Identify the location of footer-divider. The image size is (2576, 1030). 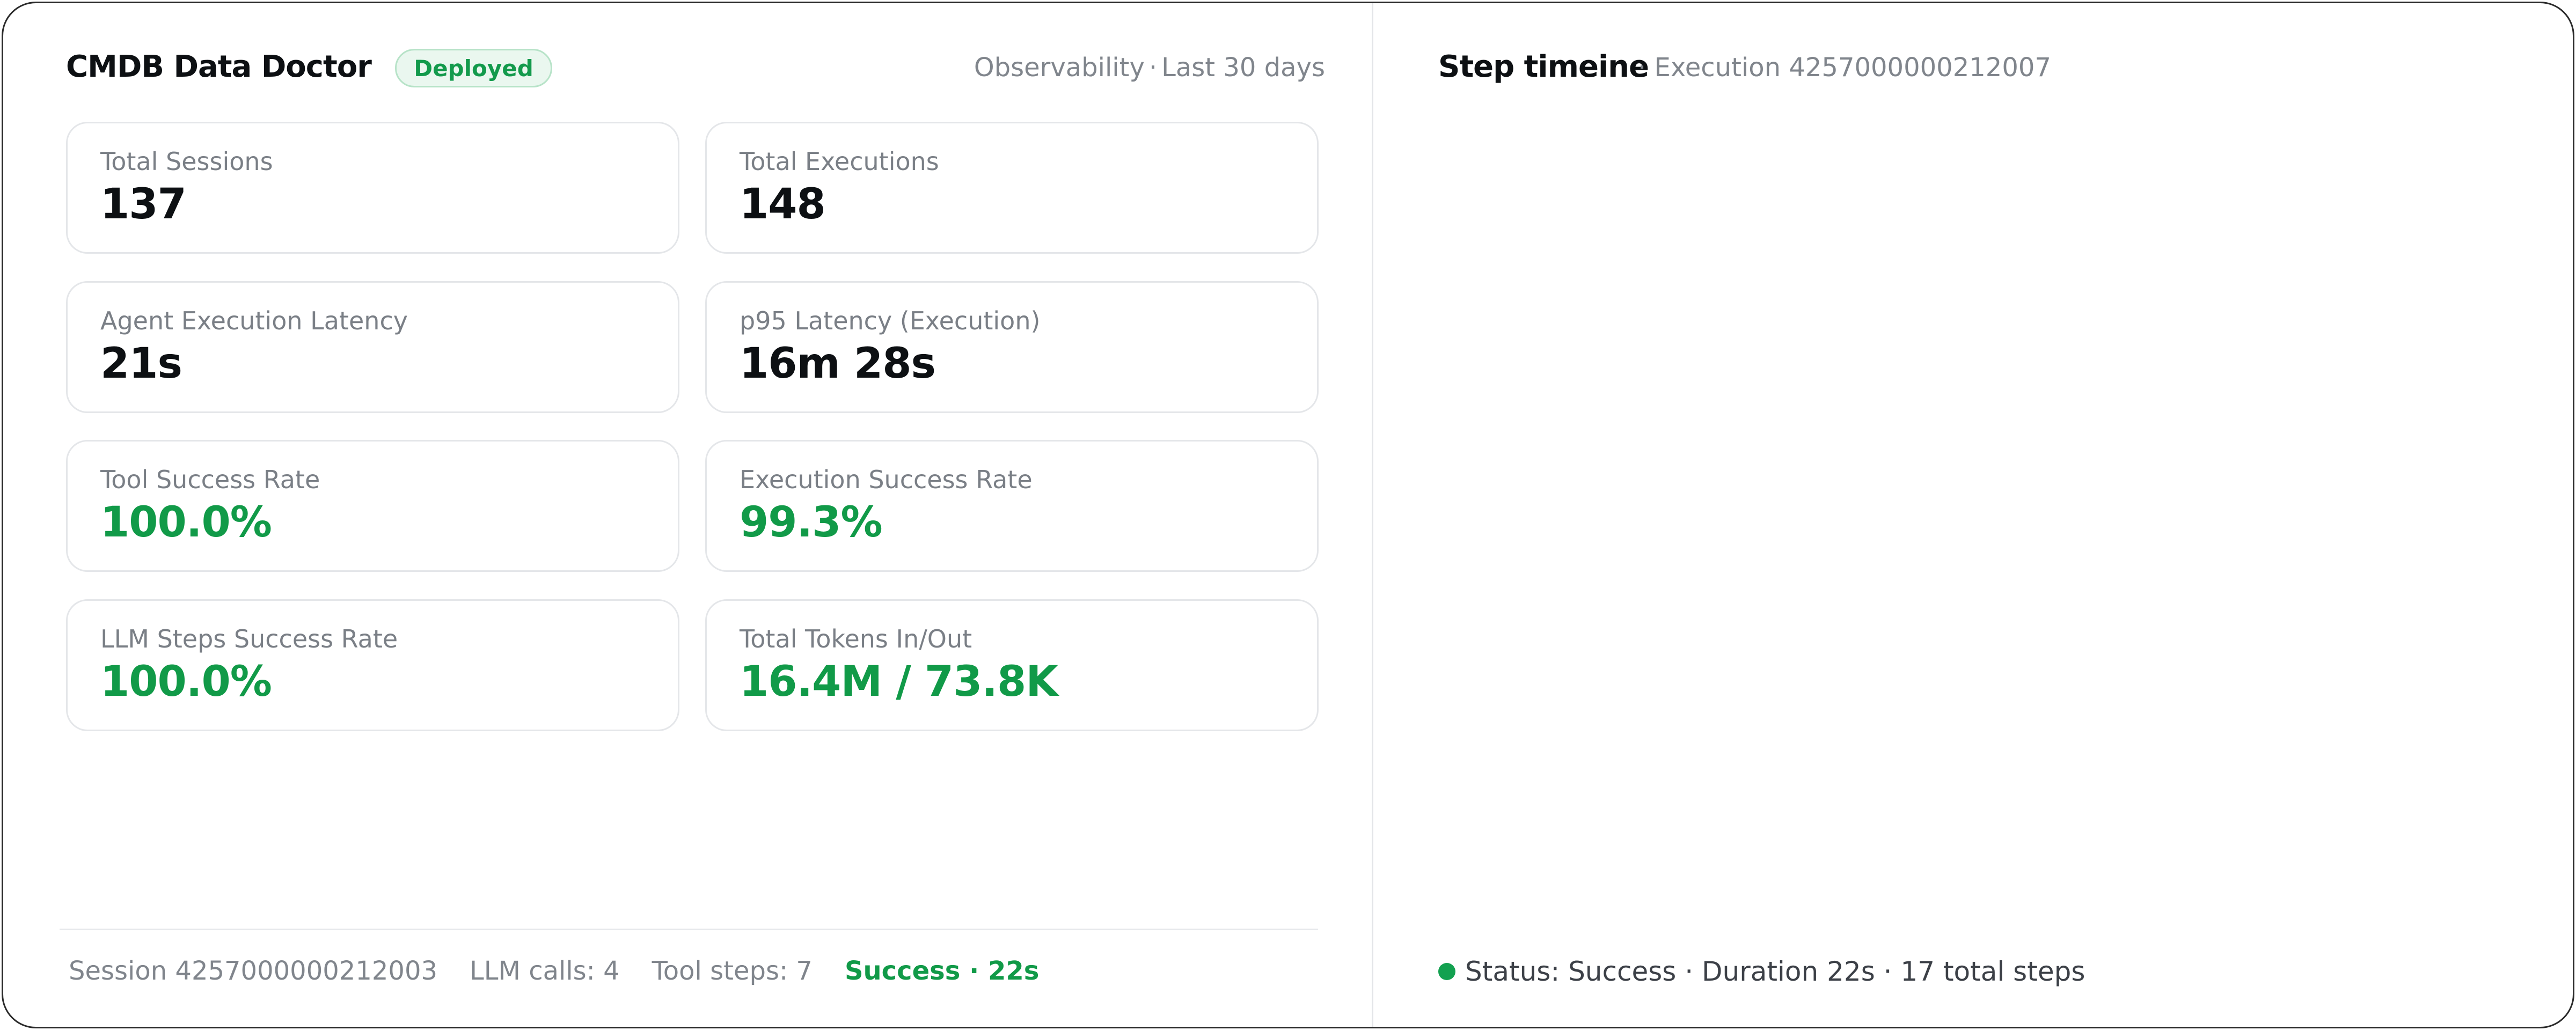
(689, 930).